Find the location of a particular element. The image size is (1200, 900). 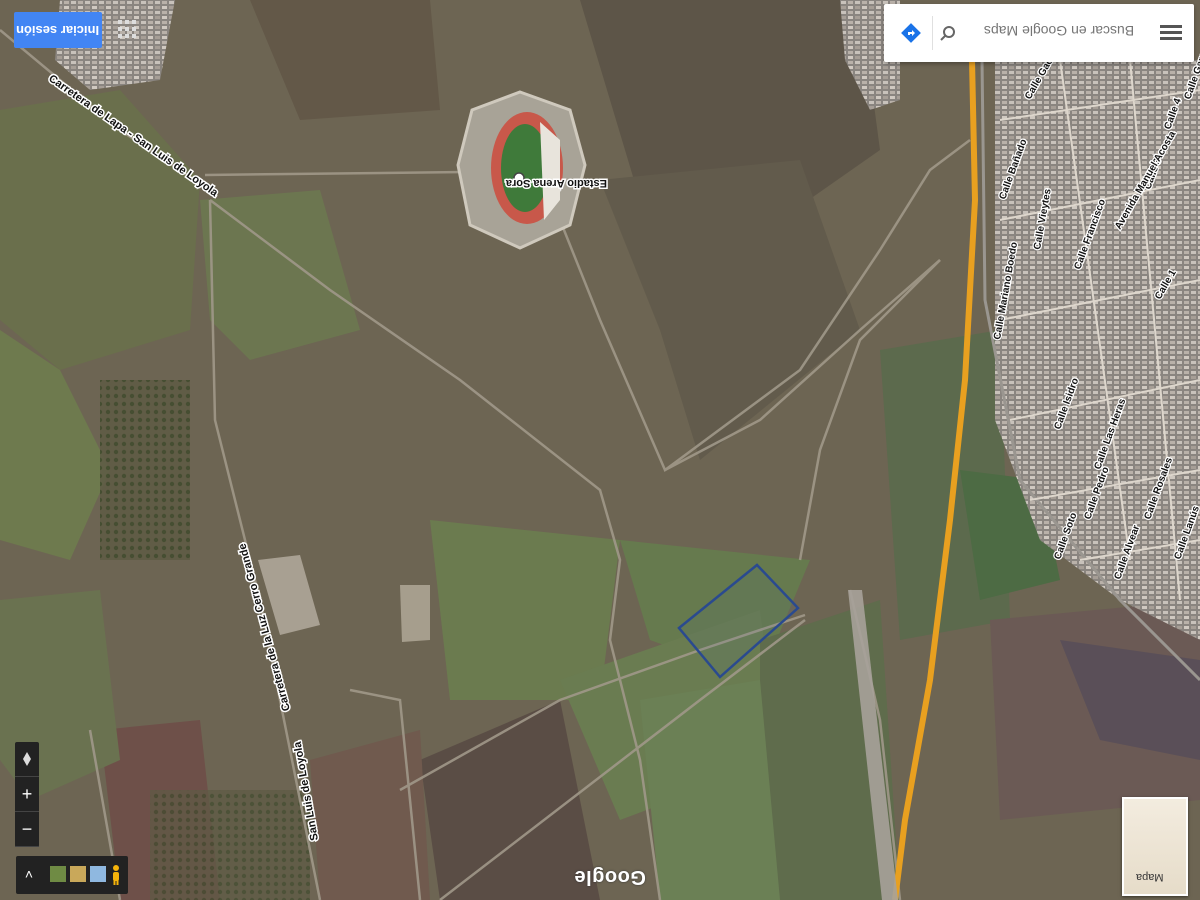

zoom-controls: + − is located at coordinates (27, 794).